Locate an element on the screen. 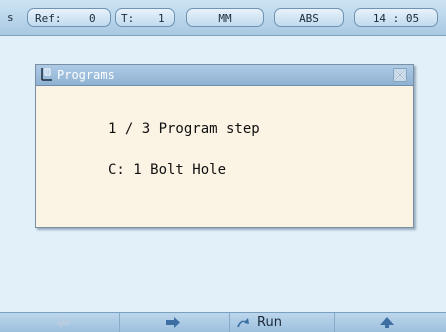  run-icon is located at coordinates (243, 322).